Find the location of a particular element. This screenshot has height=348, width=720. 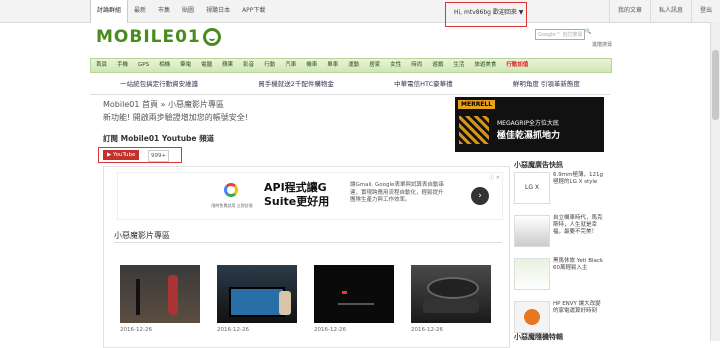

ad-text: 自立機車時代，馬克斯特，人生就是幸福，最要不完美！ is located at coordinates (578, 225).